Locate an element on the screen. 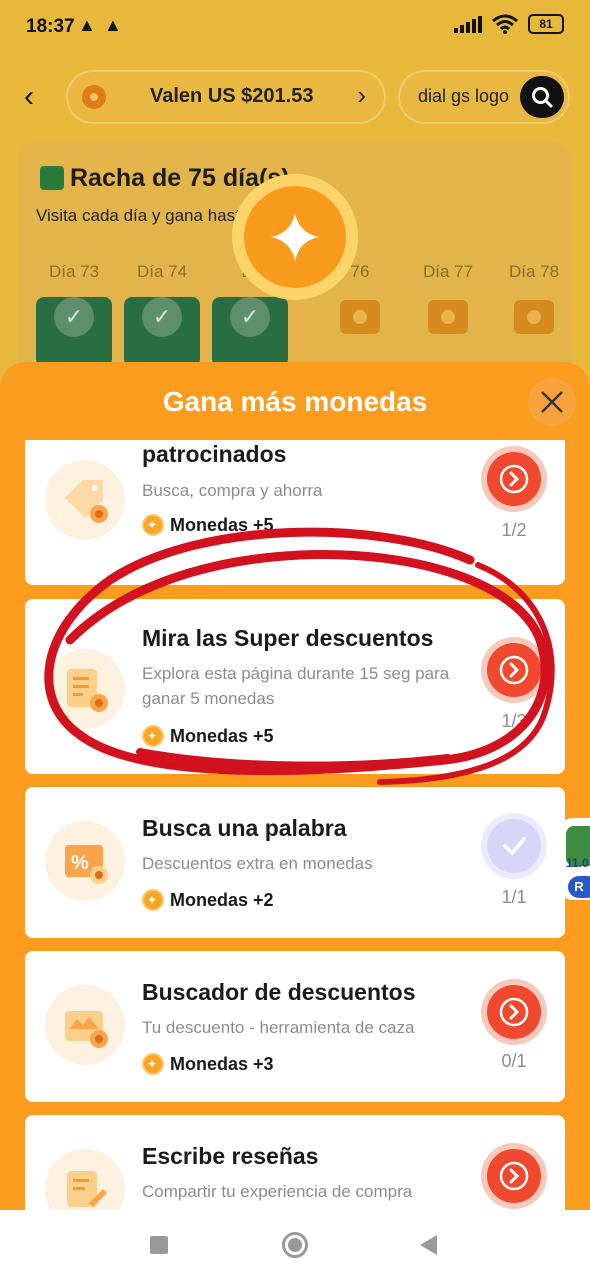  battery-icon: 81 is located at coordinates (546, 24).